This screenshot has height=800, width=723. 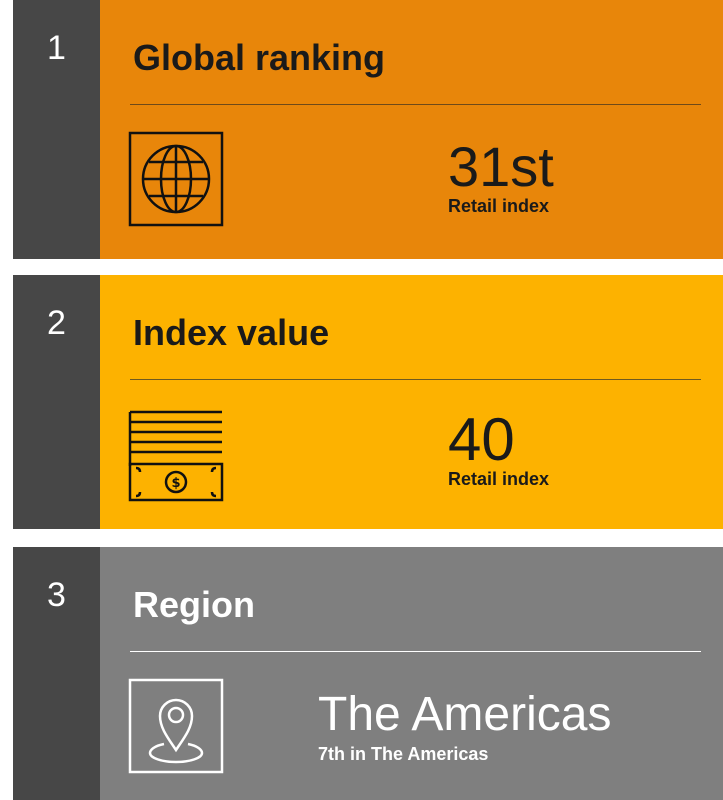 I want to click on card-value: 40, so click(x=481, y=439).